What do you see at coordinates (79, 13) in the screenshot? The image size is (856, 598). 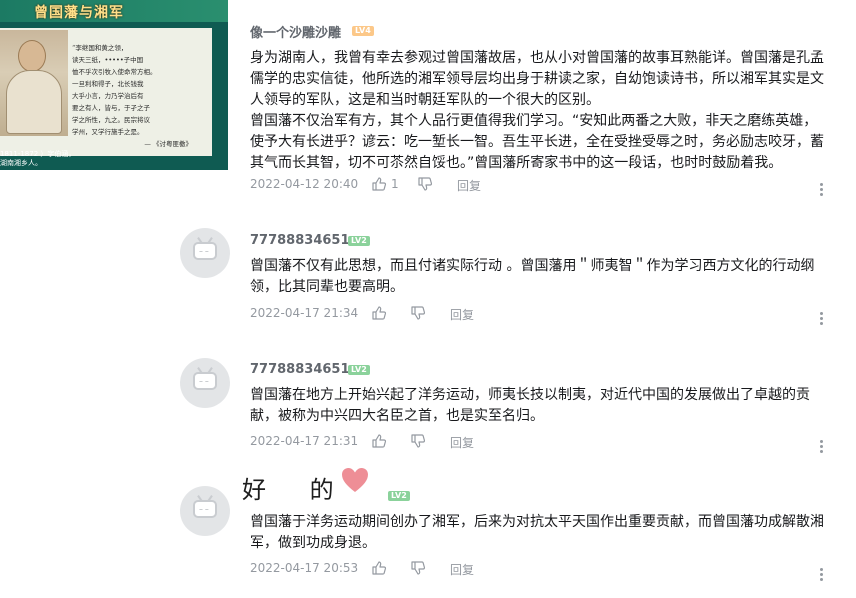 I see `thumbnail-title: 曾国藩与湘军` at bounding box center [79, 13].